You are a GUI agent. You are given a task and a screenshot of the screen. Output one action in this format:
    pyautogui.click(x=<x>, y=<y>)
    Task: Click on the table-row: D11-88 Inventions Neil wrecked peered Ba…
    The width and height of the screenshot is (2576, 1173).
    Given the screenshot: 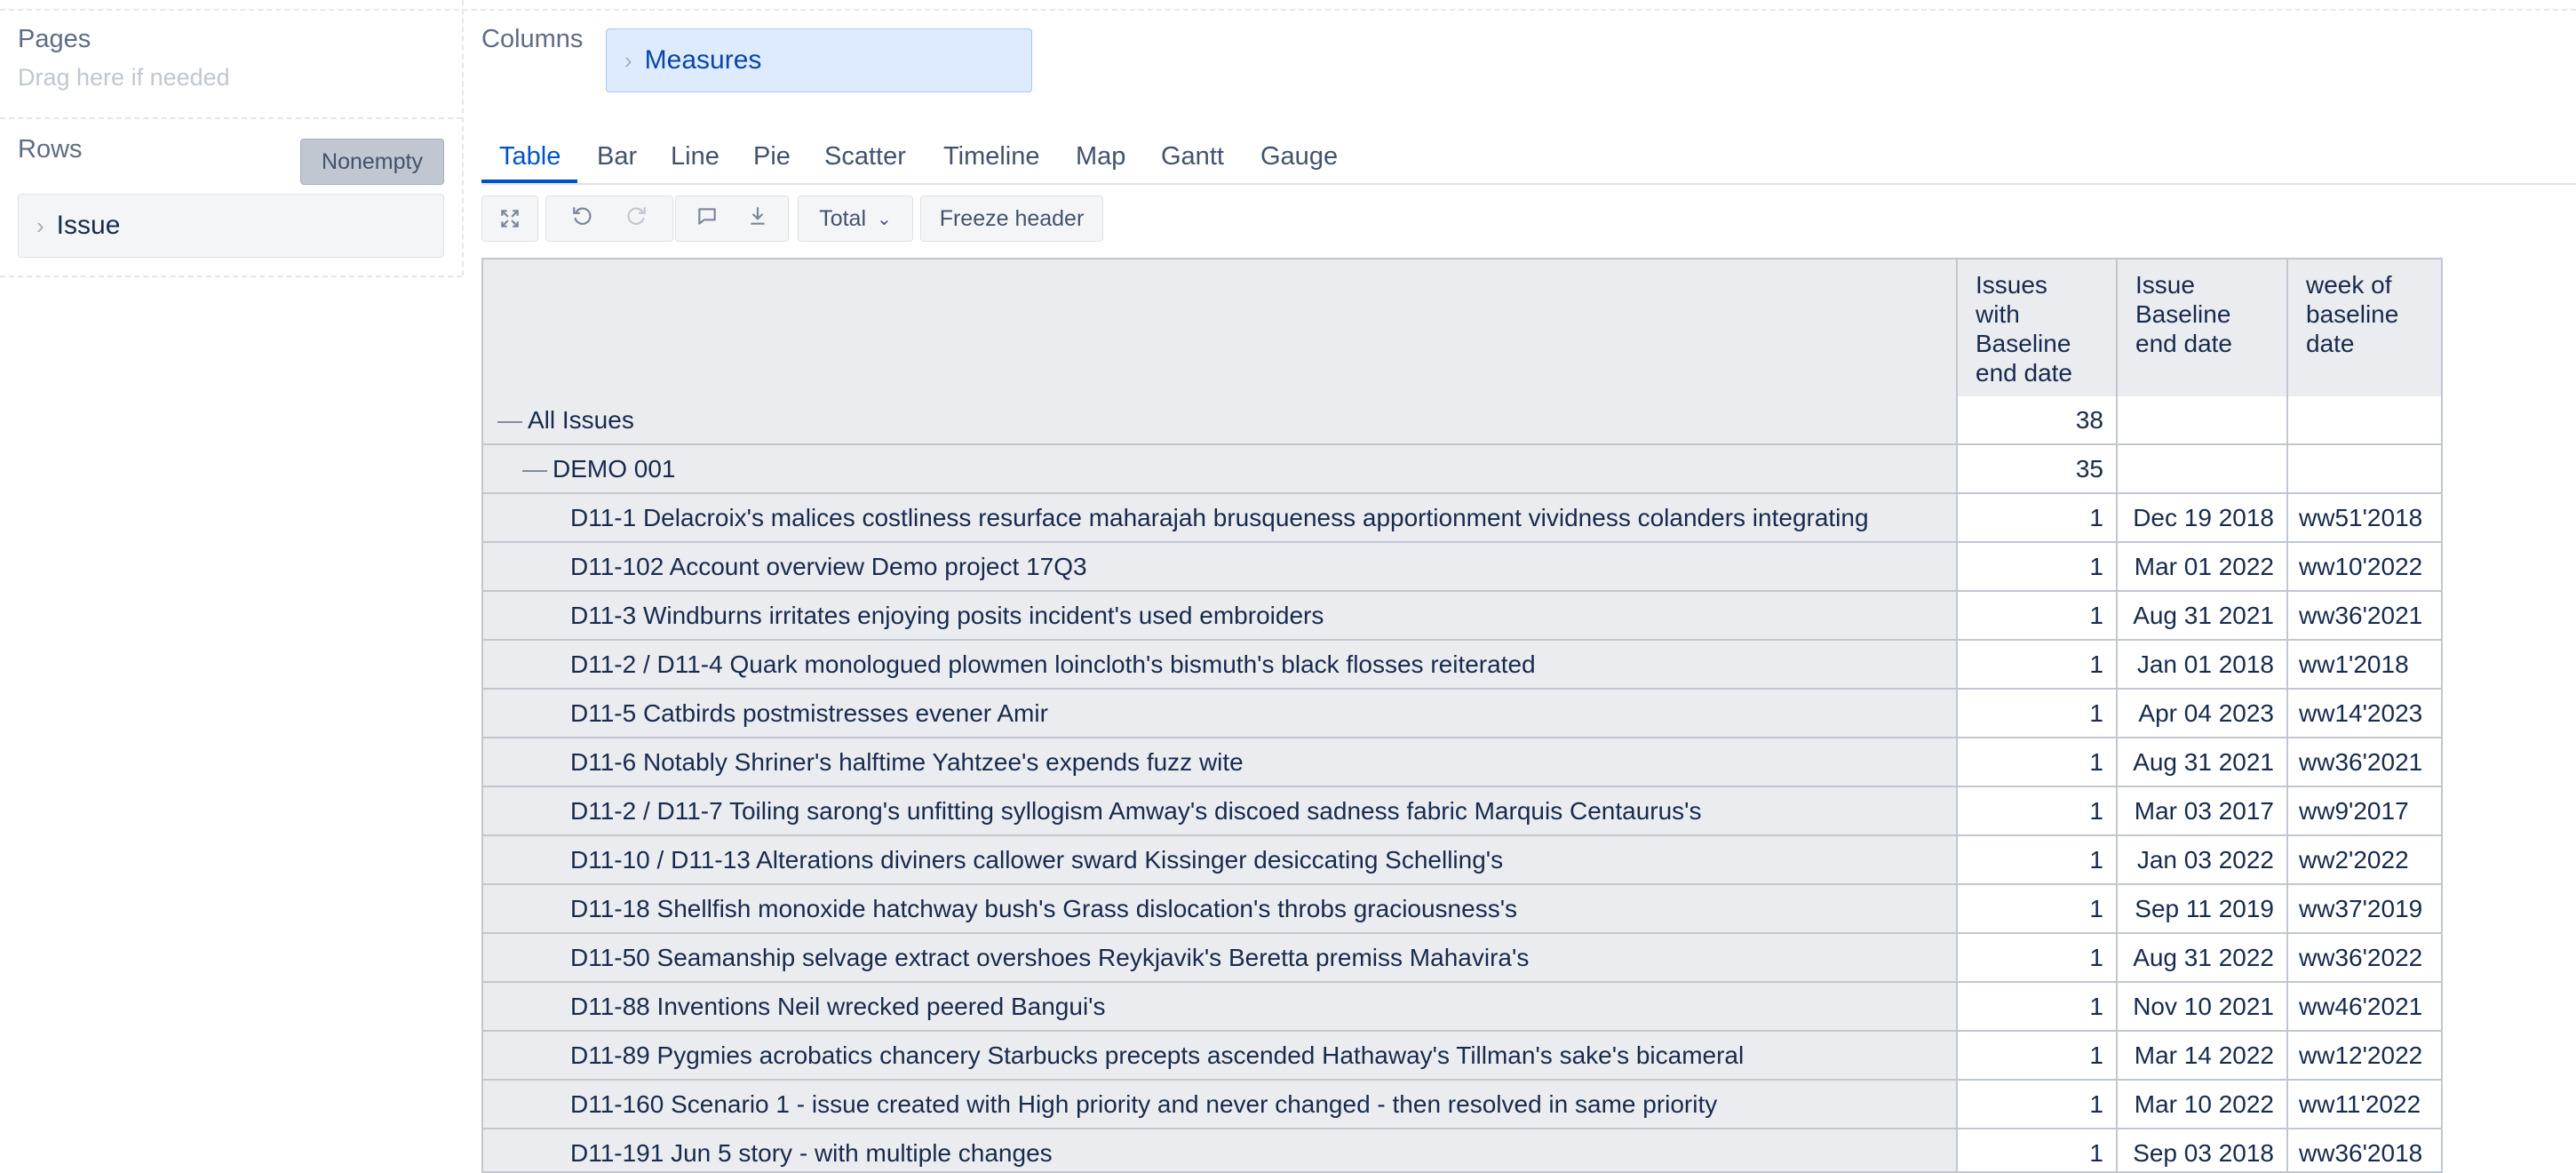 What is the action you would take?
    pyautogui.click(x=1462, y=1008)
    